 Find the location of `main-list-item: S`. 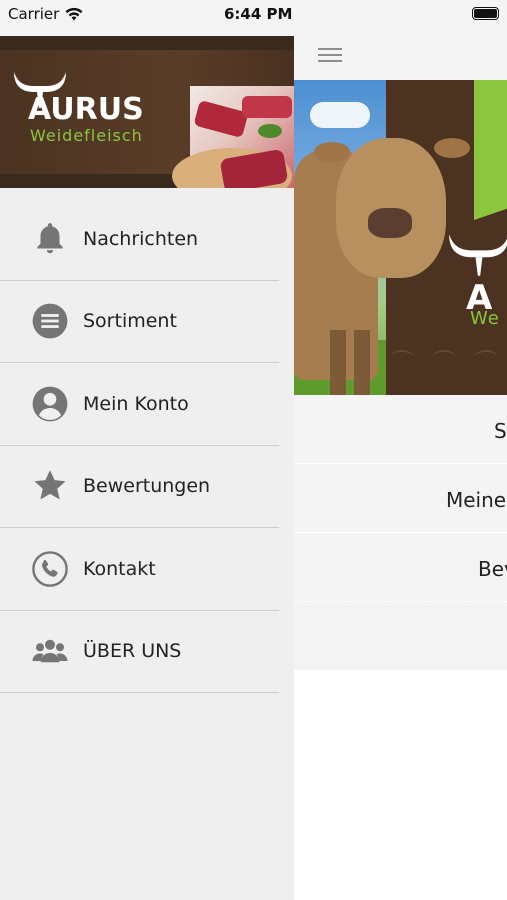

main-list-item: S is located at coordinates (400, 429).